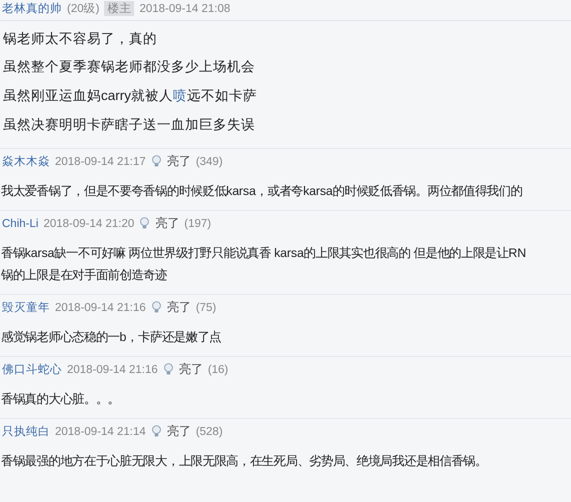 The image size is (571, 502). I want to click on user-level: (20级), so click(83, 9).